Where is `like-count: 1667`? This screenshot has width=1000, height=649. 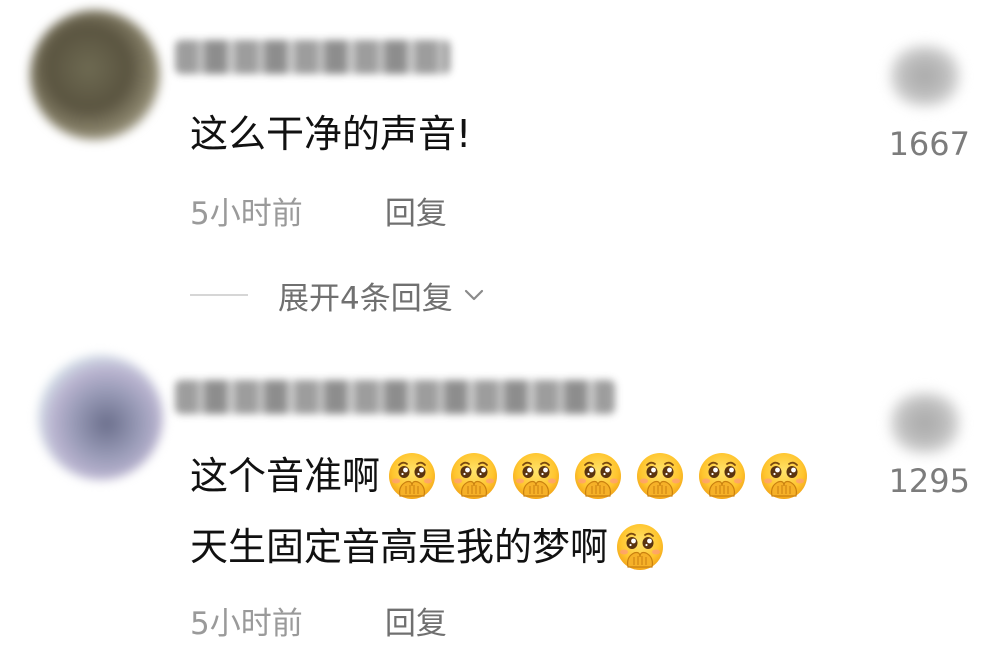
like-count: 1667 is located at coordinates (929, 144).